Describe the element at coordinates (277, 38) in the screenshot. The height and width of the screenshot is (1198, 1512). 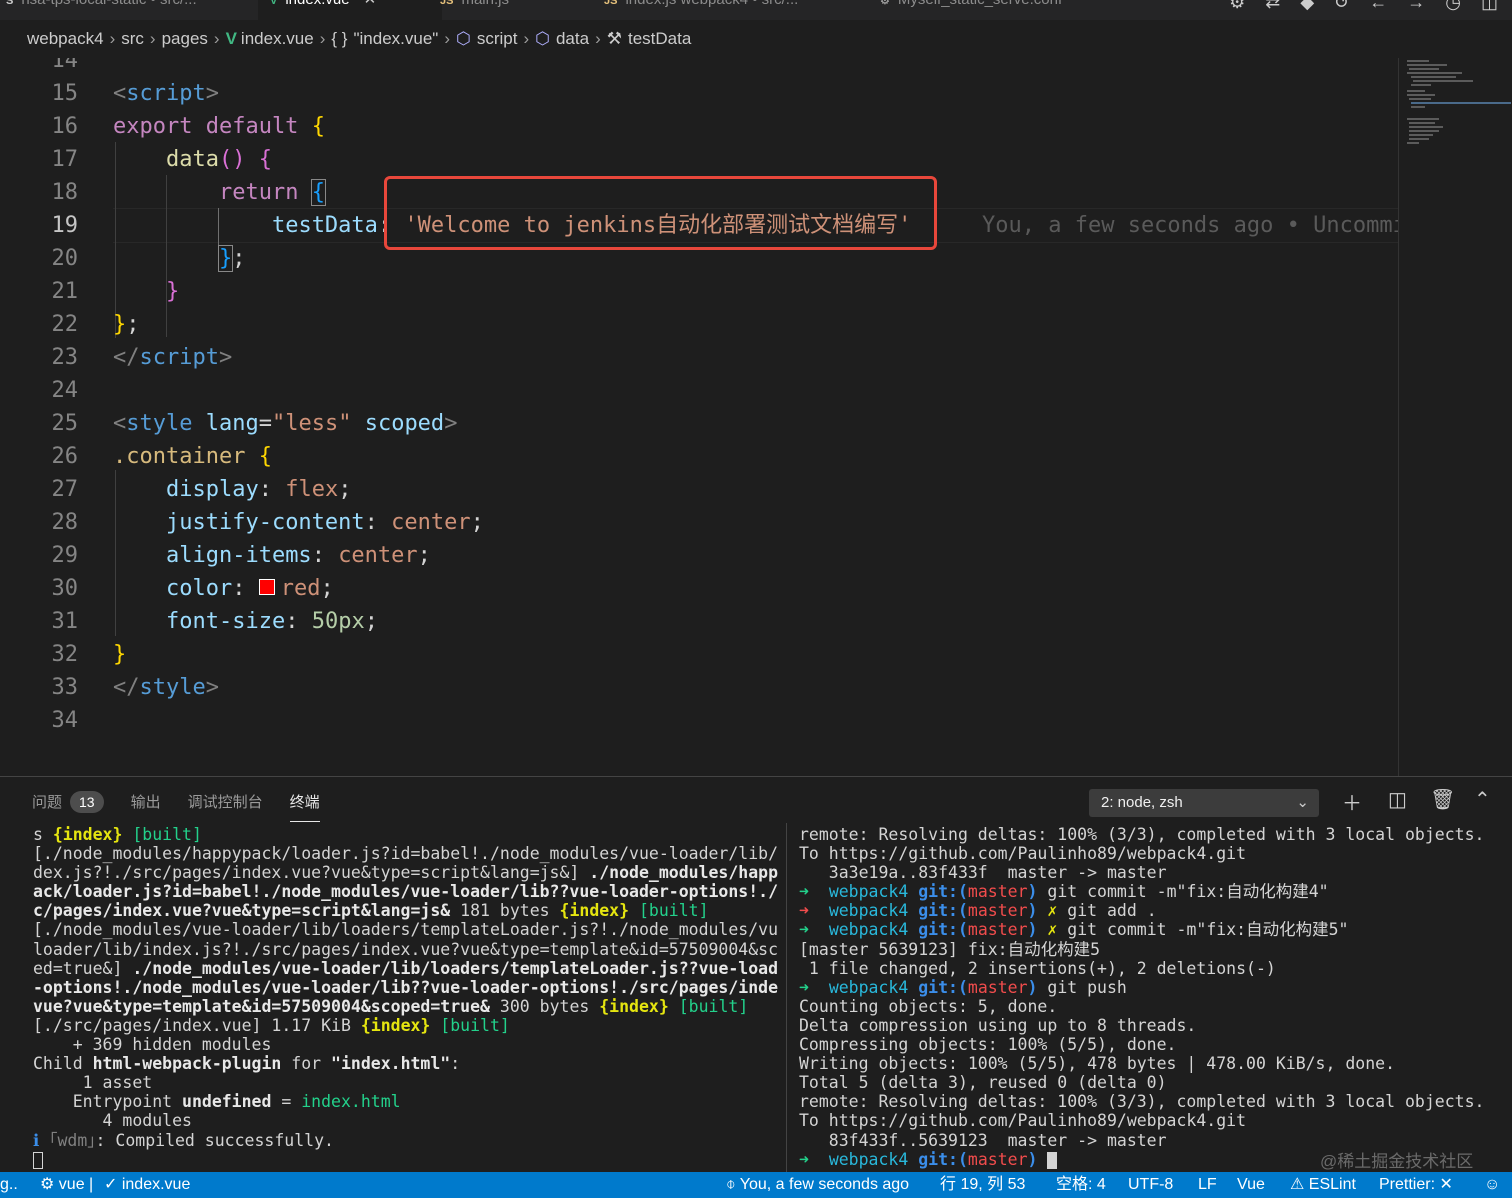
I see `breadcrumb-item: index.vue` at that location.